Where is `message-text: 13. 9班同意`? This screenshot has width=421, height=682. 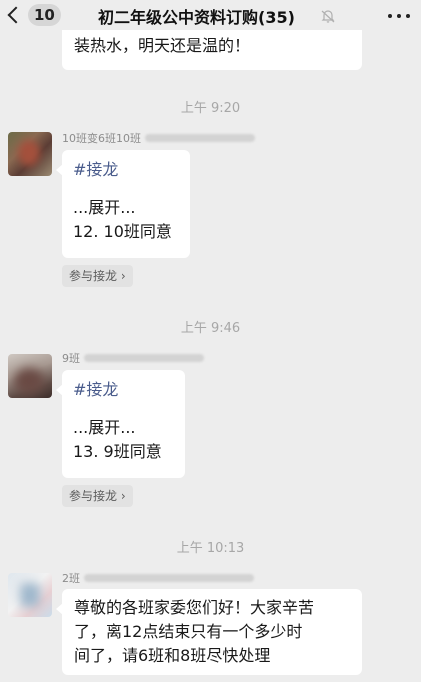 message-text: 13. 9班同意 is located at coordinates (117, 451).